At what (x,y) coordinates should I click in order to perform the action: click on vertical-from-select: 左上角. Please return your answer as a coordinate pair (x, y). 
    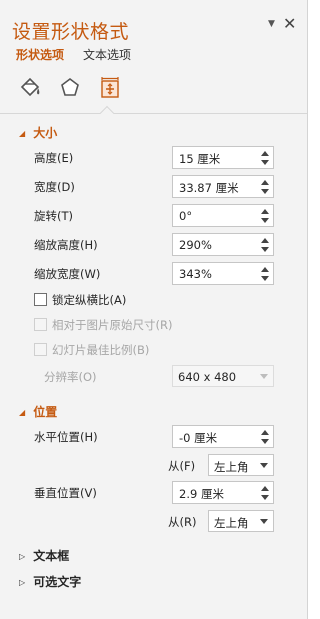
    Looking at the image, I should click on (241, 521).